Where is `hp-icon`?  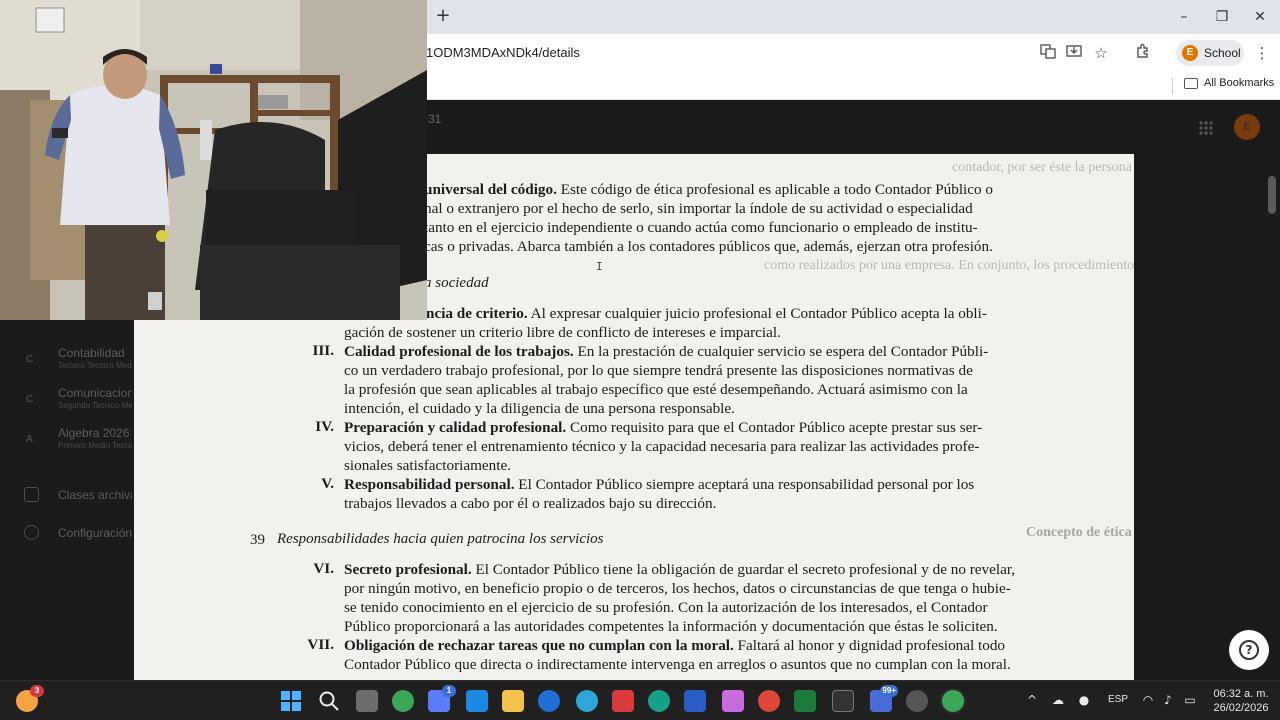 hp-icon is located at coordinates (549, 701).